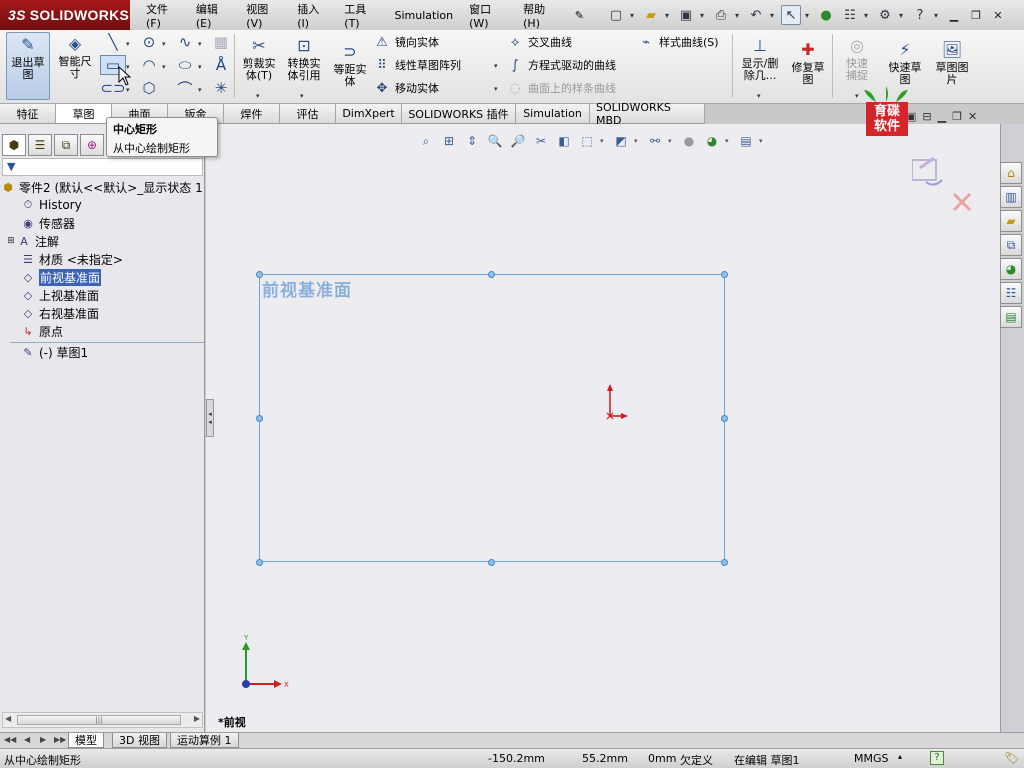  What do you see at coordinates (426, 141) in the screenshot?
I see `zoom-to-fit-icon: ⌕` at bounding box center [426, 141].